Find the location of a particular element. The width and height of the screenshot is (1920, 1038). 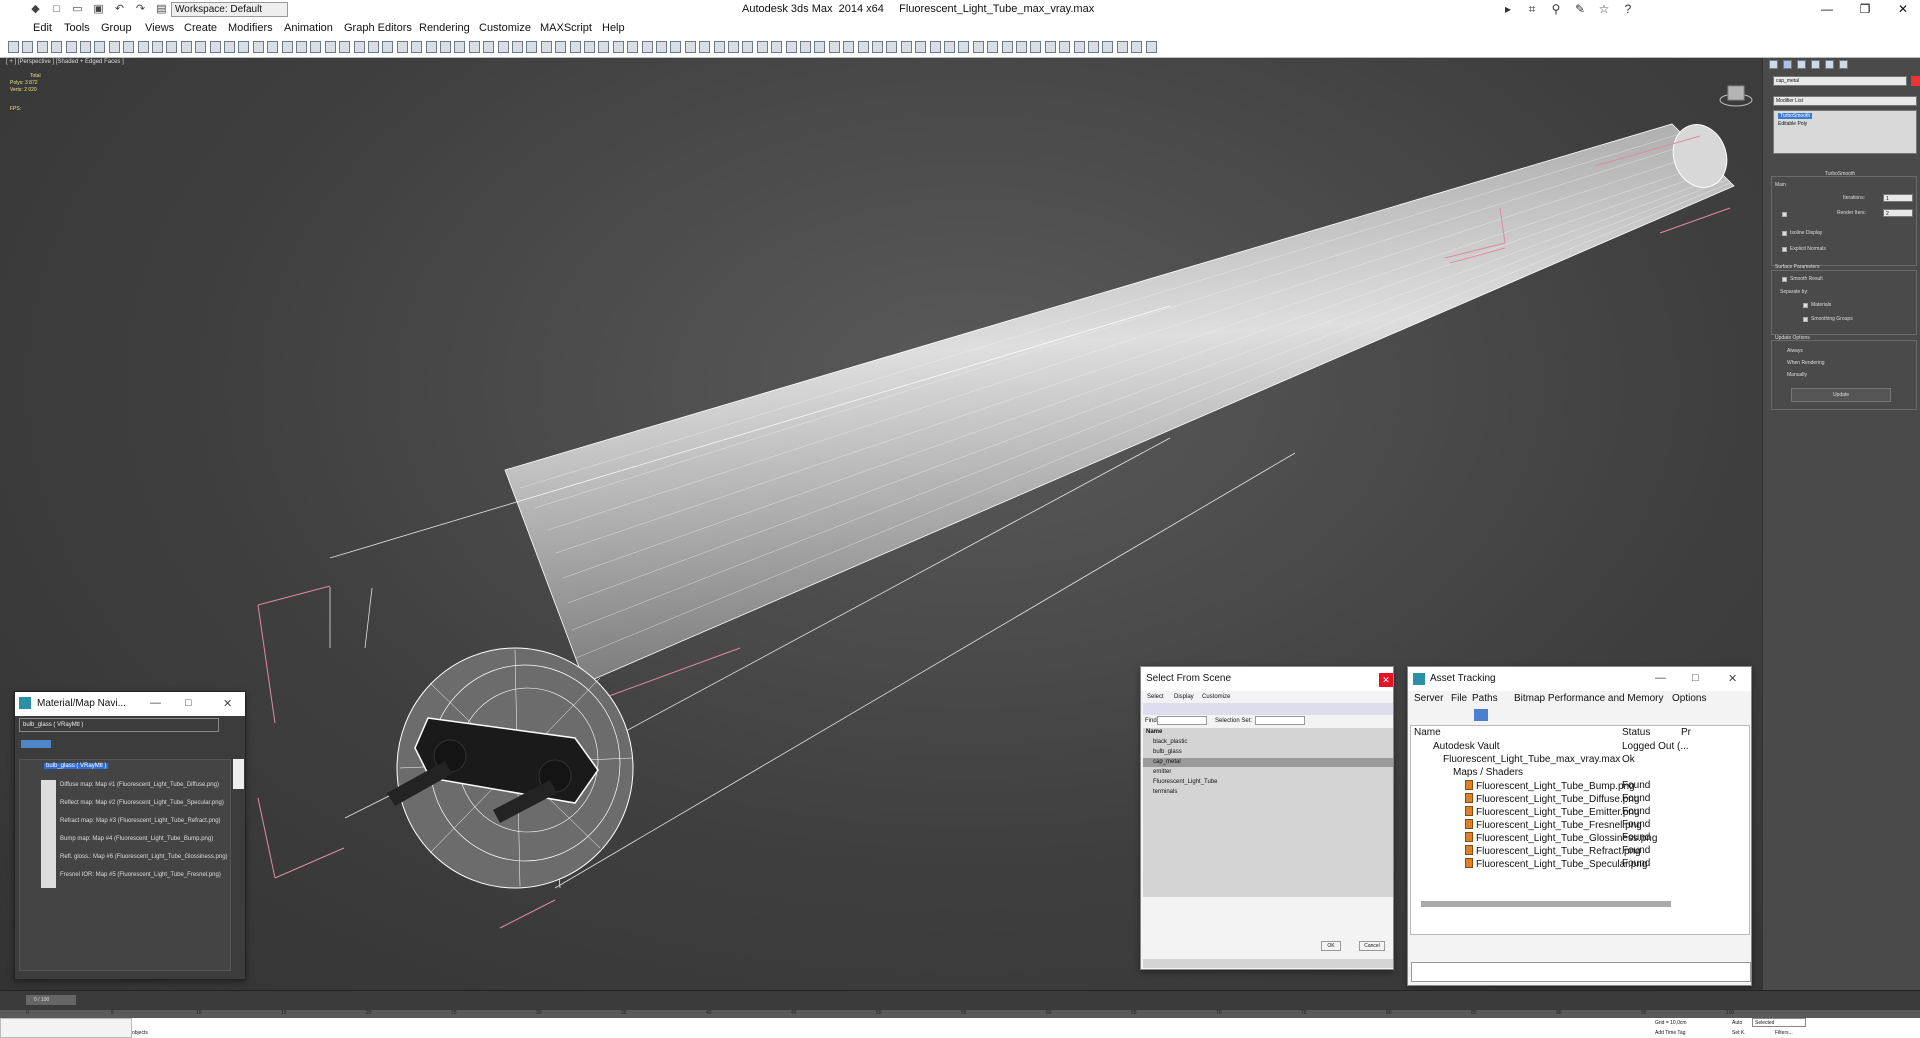

display-tab-icon is located at coordinates (1829, 64).